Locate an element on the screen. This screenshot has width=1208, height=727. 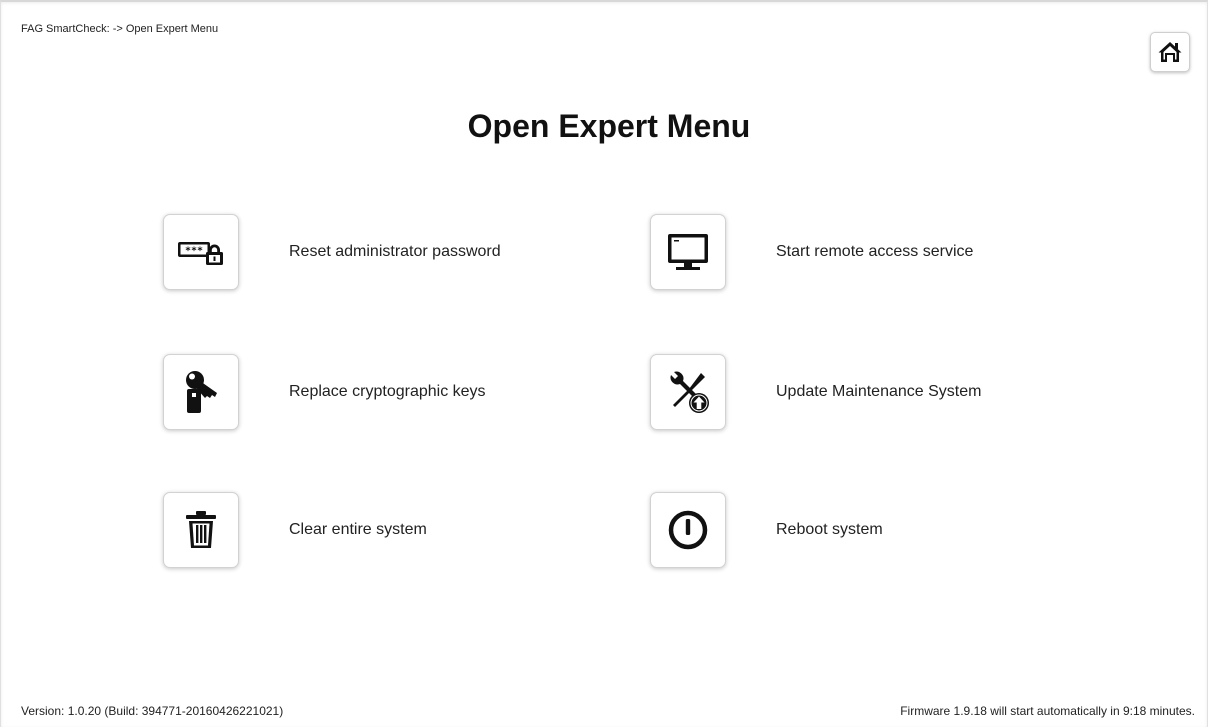
home-button is located at coordinates (1170, 52).